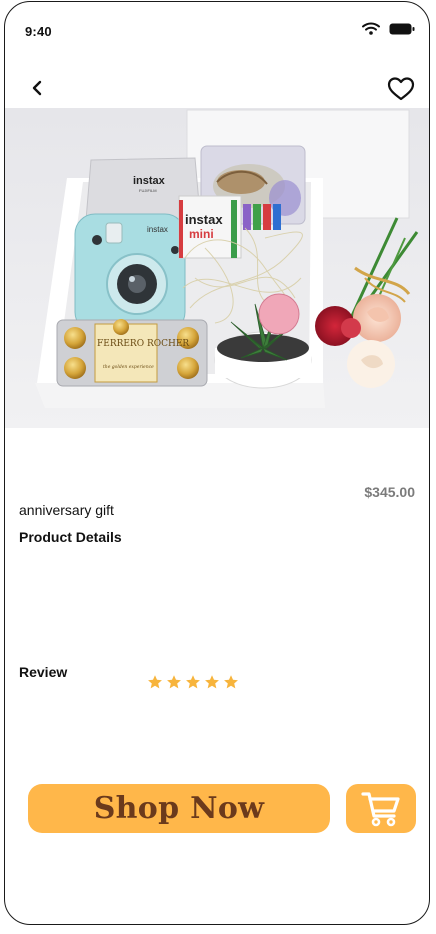 Image resolution: width=436 pixels, height=934 pixels. What do you see at coordinates (204, 219) in the screenshot?
I see `instax-mini-label: instax` at bounding box center [204, 219].